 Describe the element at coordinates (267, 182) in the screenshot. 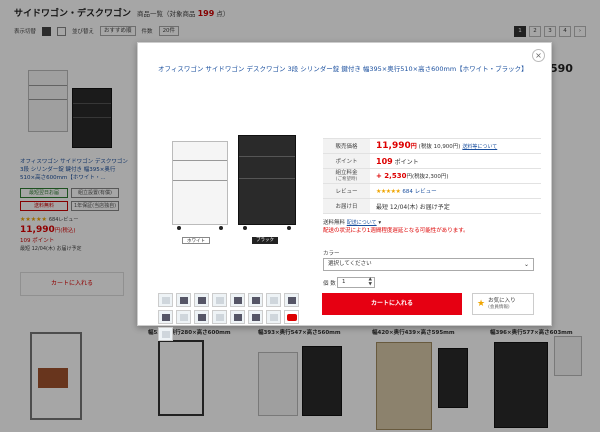

I see `black-cabinet-illustration` at that location.